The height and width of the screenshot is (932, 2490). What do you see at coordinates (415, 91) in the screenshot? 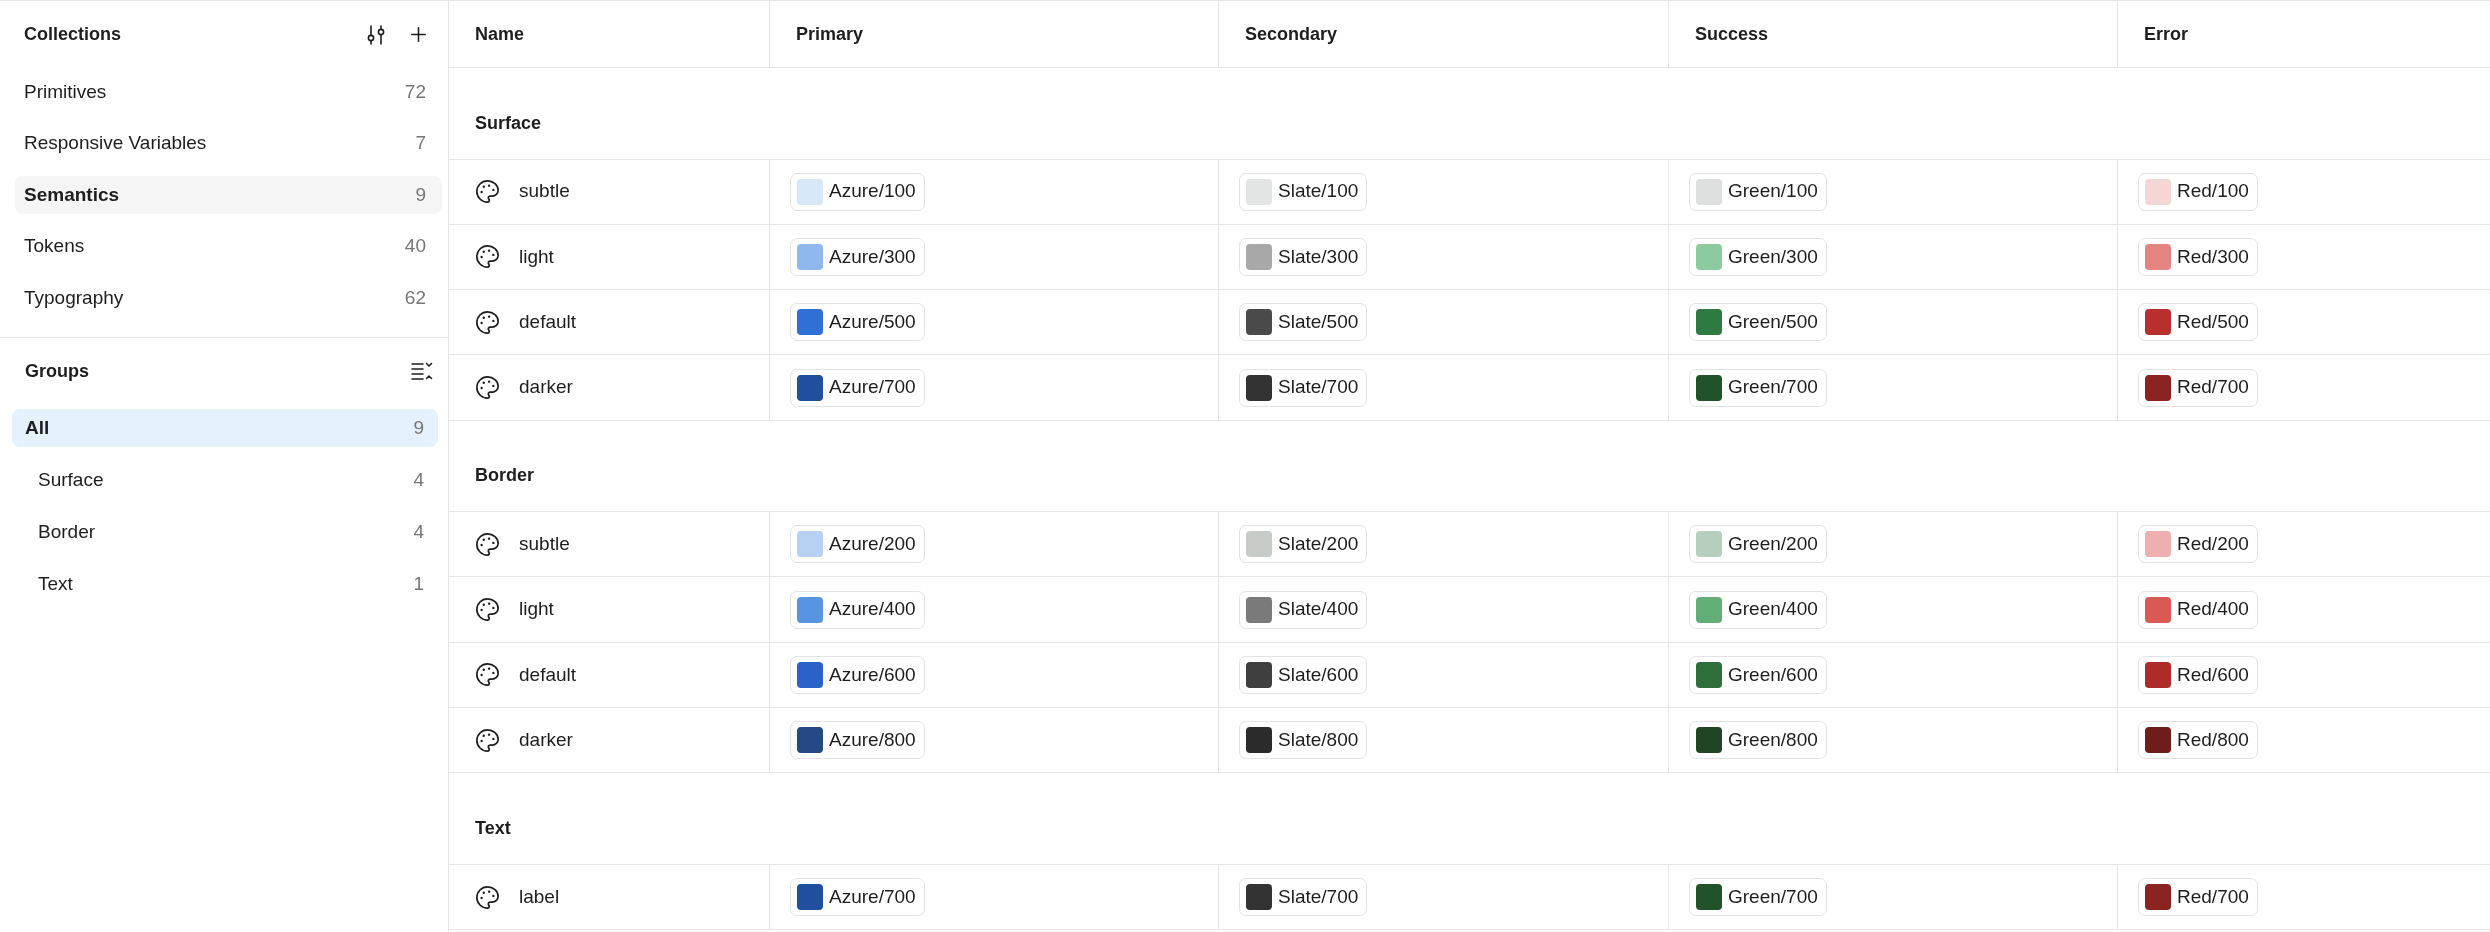
I see `item-count: 72` at bounding box center [415, 91].